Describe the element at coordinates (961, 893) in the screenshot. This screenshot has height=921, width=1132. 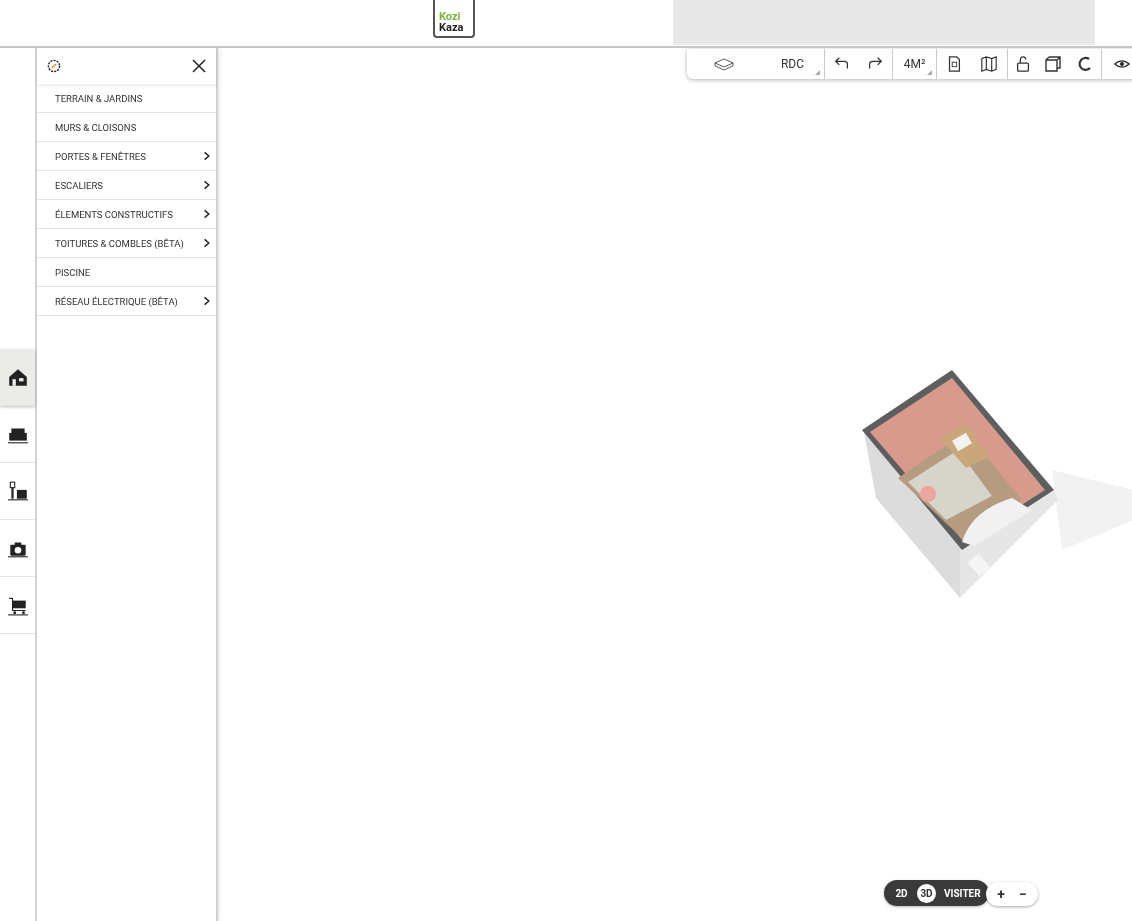
I see `visit-button: VISITER` at that location.